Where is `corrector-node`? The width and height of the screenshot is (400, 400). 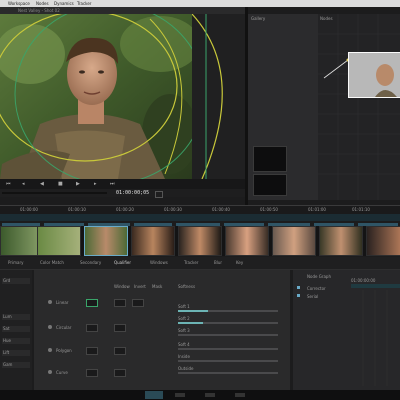
corrector-node is located at coordinates (374, 75).